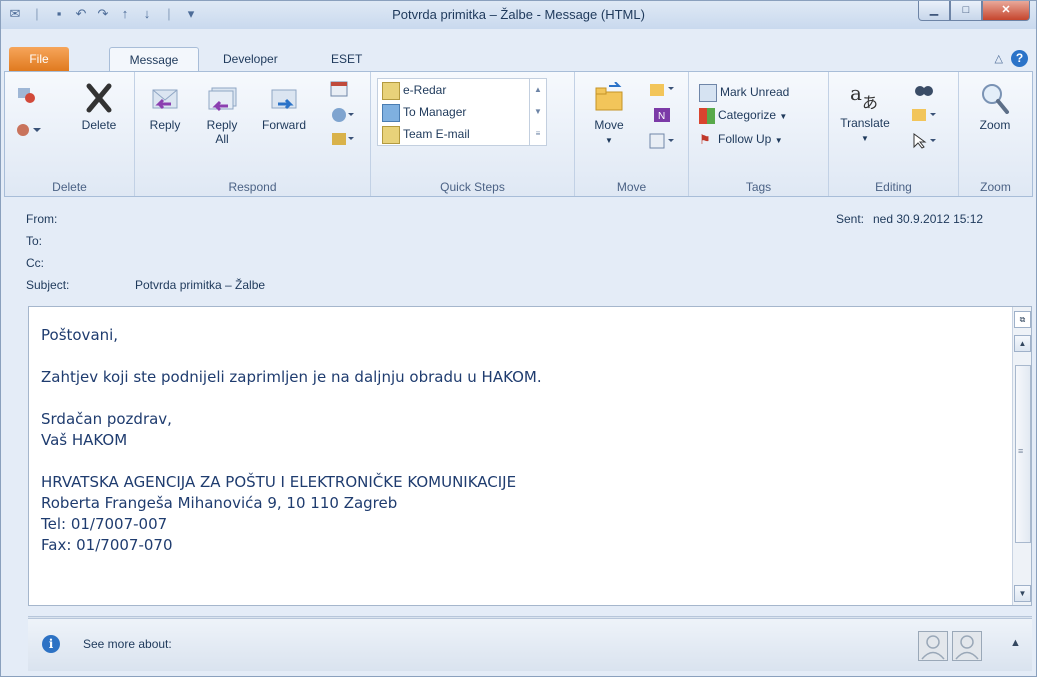 The width and height of the screenshot is (1037, 677). Describe the element at coordinates (995, 107) in the screenshot. I see `zoom-button: Zoom` at that location.